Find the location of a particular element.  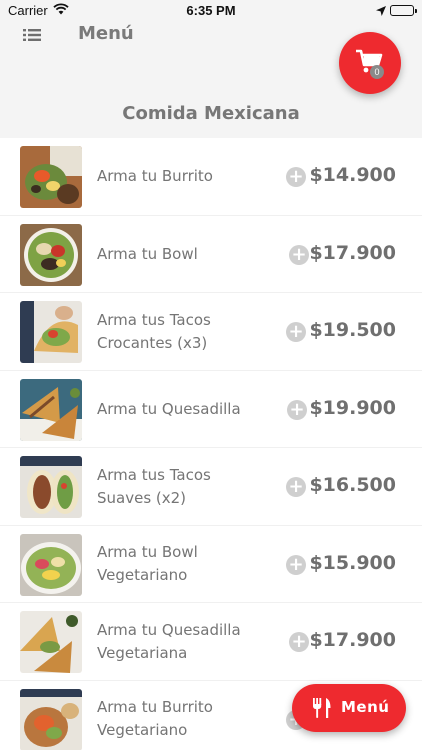

item-price: $19.500 is located at coordinates (352, 330).